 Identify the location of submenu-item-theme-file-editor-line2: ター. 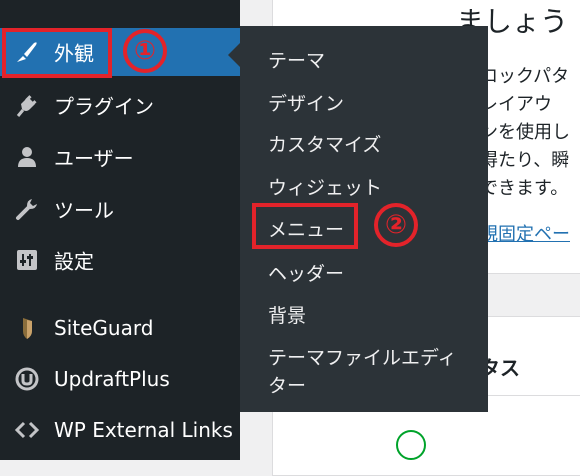
(287, 384).